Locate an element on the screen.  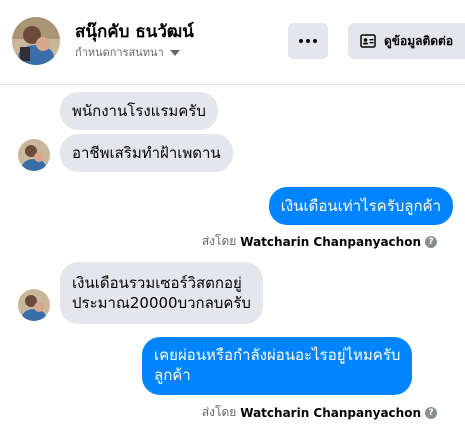
view-contact-info-label: ดูข้อมูลติดต่อ is located at coordinates (419, 40).